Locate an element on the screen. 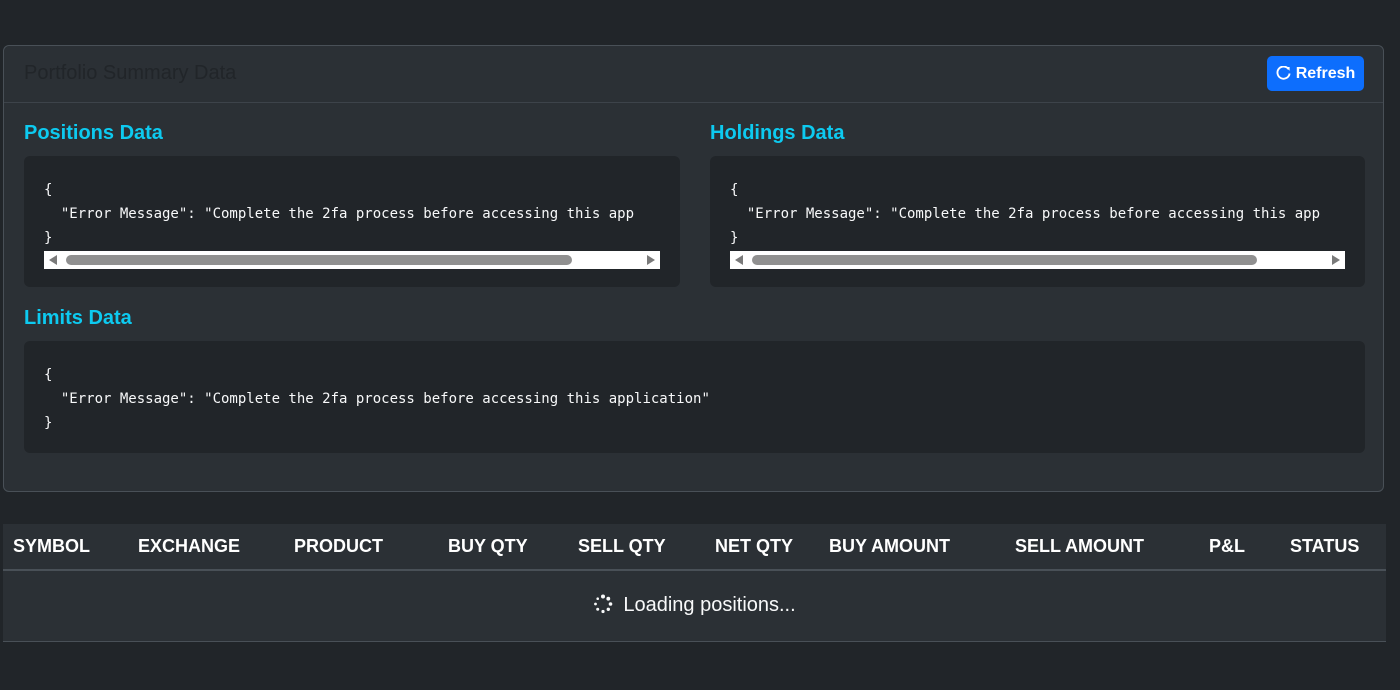  col-buy-qty: BUY QTY is located at coordinates (503, 547).